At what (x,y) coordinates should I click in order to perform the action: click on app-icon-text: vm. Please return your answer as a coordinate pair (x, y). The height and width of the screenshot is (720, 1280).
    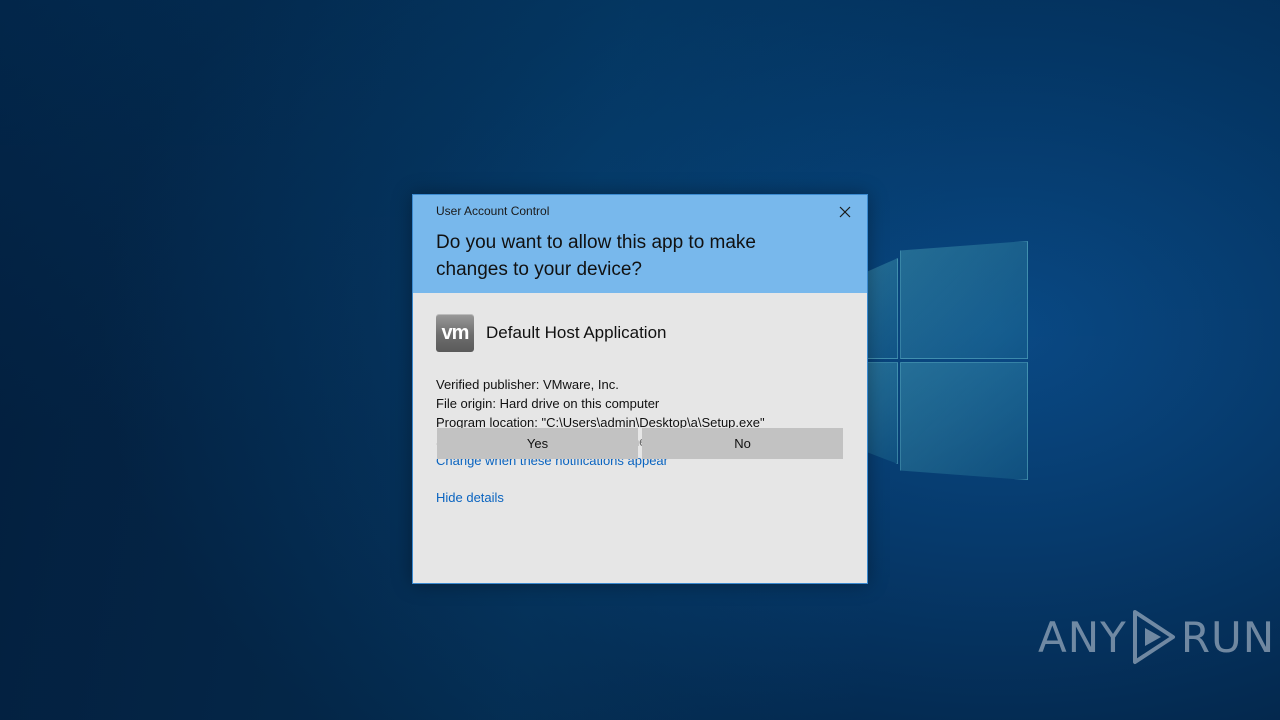
    Looking at the image, I should click on (455, 332).